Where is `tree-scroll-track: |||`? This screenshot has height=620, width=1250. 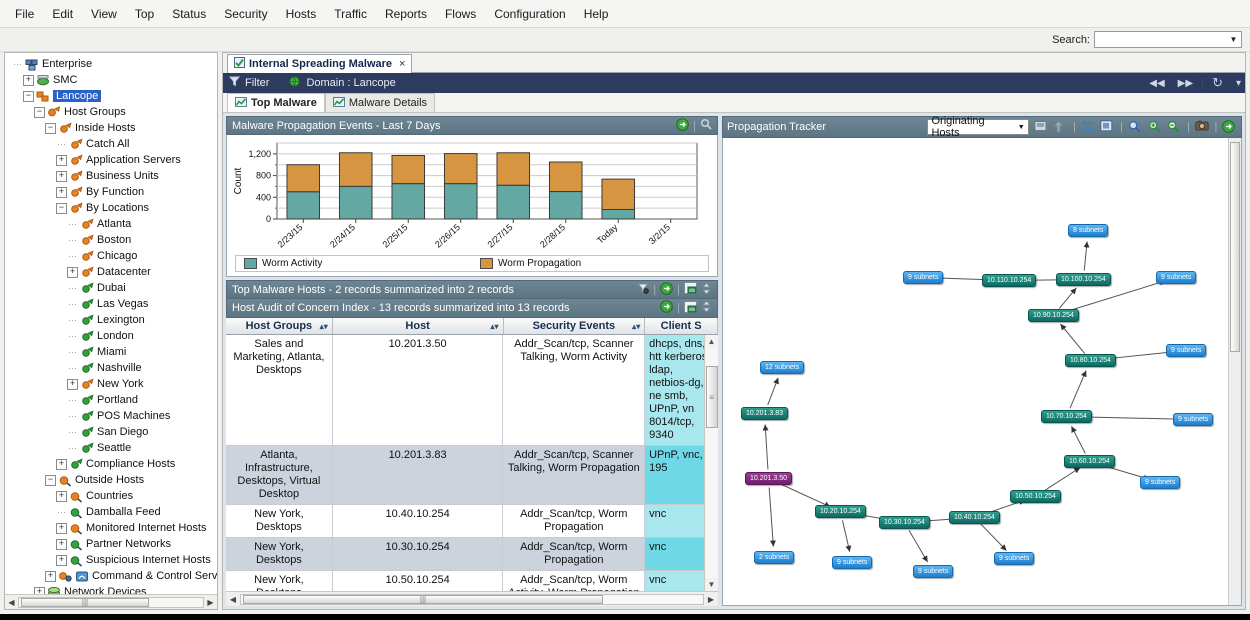 tree-scroll-track: ||| is located at coordinates (111, 602).